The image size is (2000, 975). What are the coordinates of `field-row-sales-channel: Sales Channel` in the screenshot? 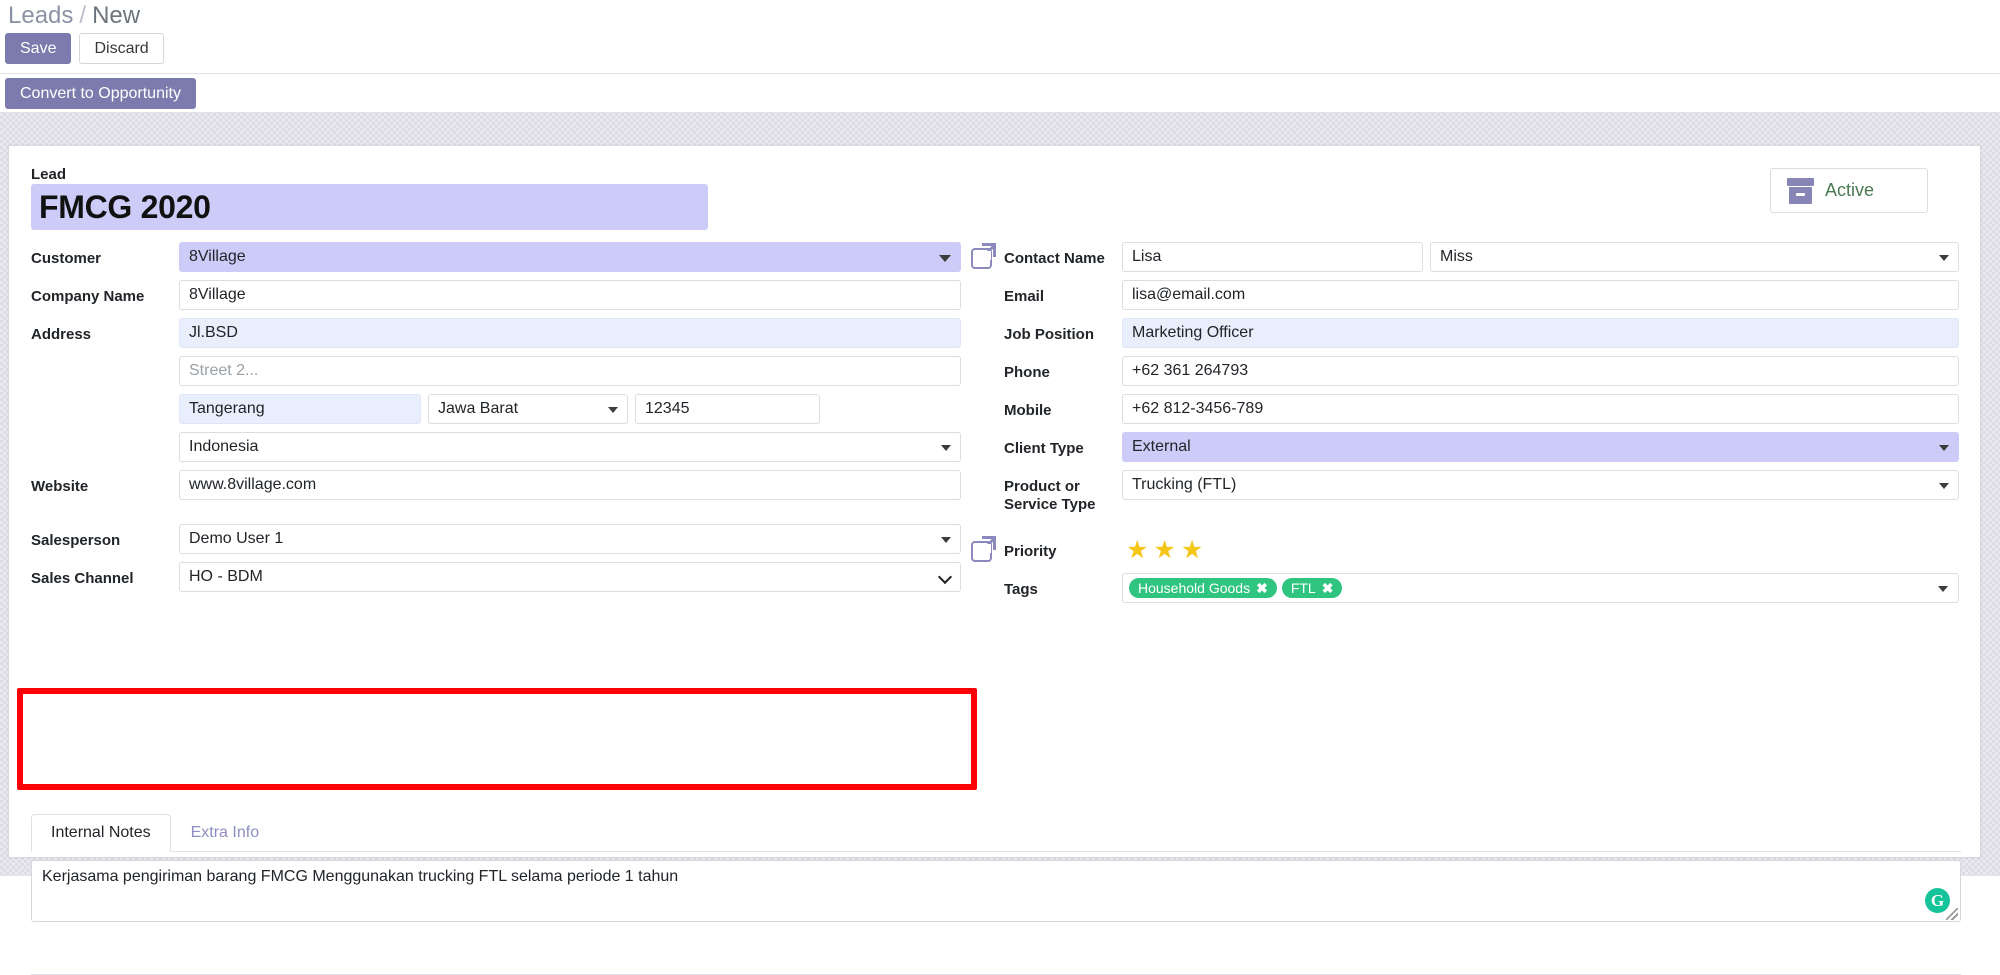 It's located at (496, 577).